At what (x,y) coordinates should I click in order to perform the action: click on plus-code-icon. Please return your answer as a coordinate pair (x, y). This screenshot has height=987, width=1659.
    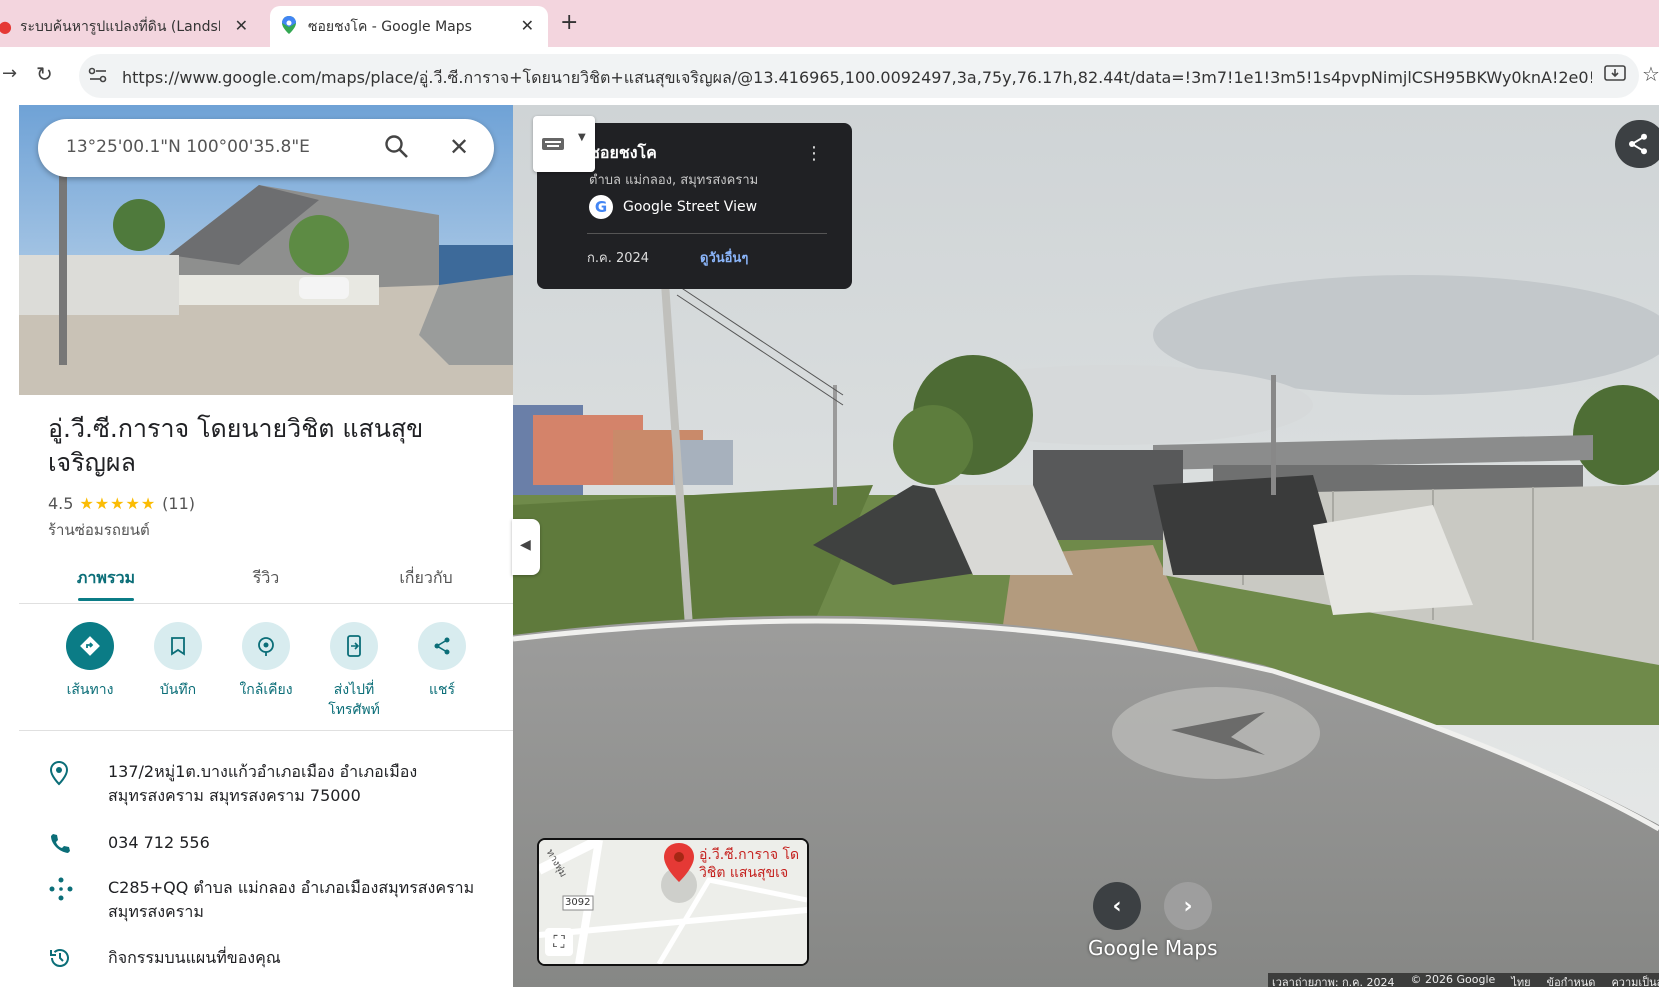
    Looking at the image, I should click on (78, 900).